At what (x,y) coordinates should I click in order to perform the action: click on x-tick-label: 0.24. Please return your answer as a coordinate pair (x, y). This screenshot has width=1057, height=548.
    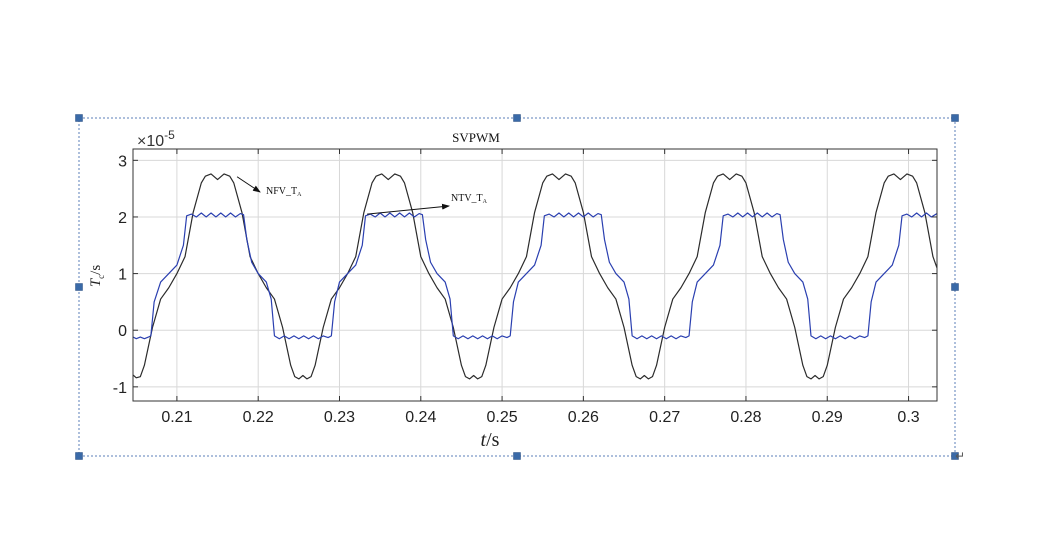
    Looking at the image, I should click on (420, 417).